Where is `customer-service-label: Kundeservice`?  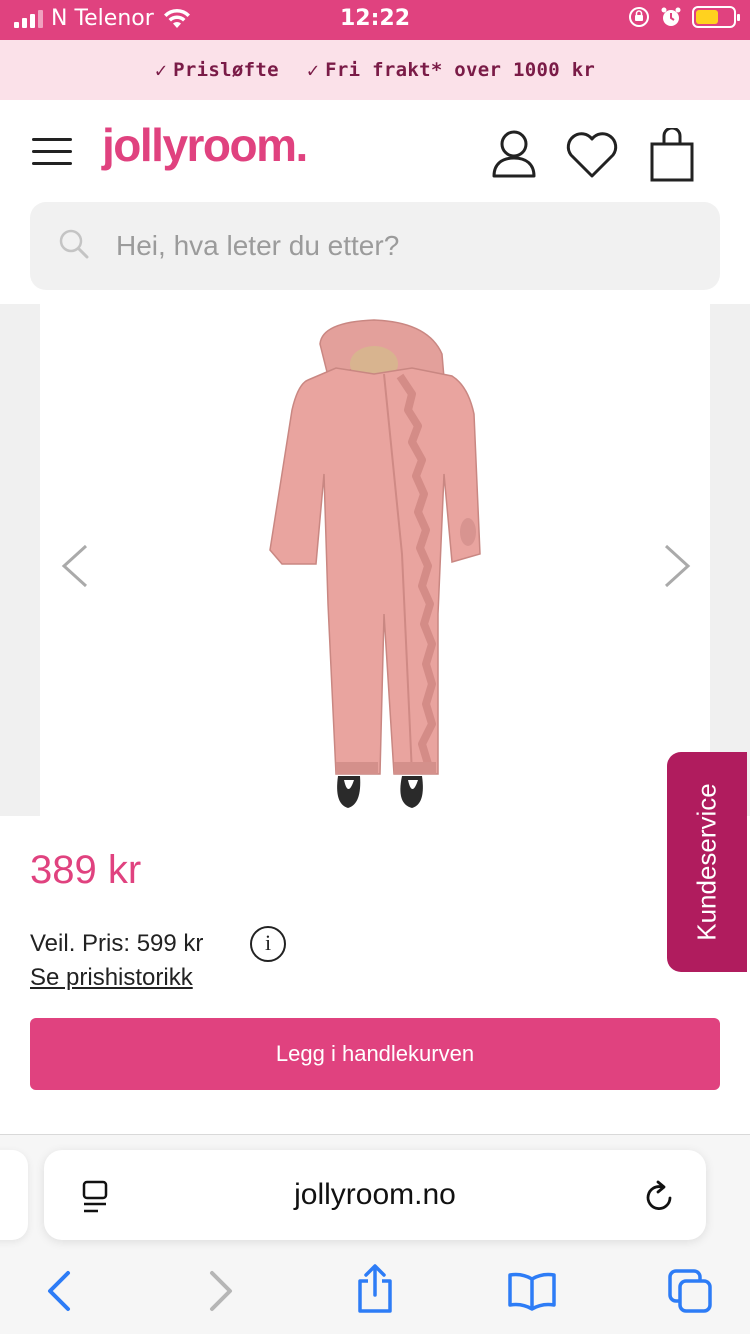
customer-service-label: Kundeservice is located at coordinates (706, 862).